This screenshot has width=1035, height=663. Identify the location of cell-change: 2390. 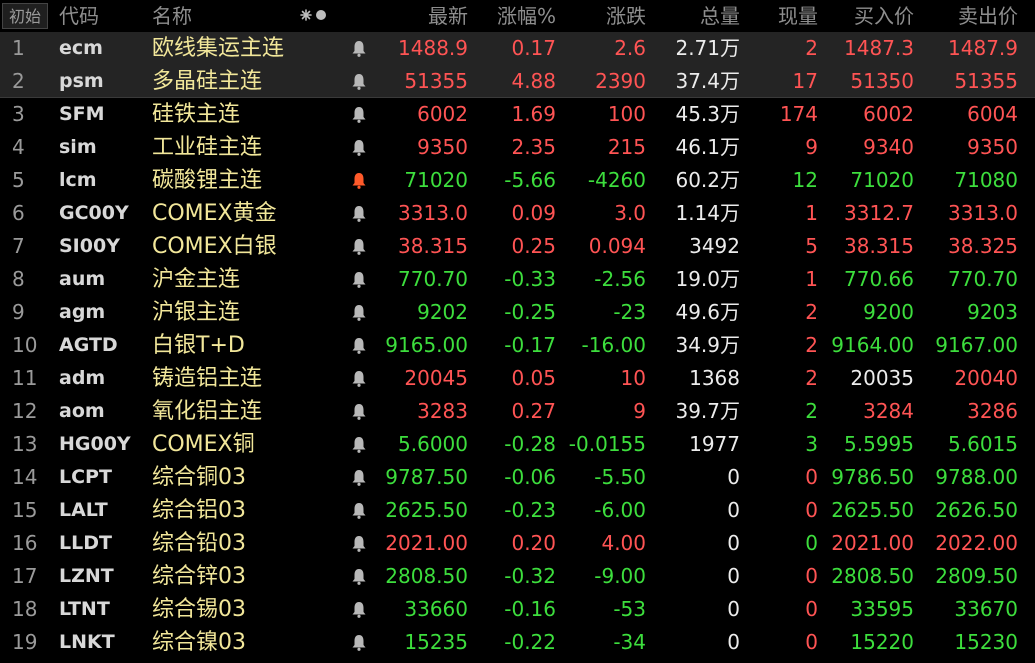
(620, 81).